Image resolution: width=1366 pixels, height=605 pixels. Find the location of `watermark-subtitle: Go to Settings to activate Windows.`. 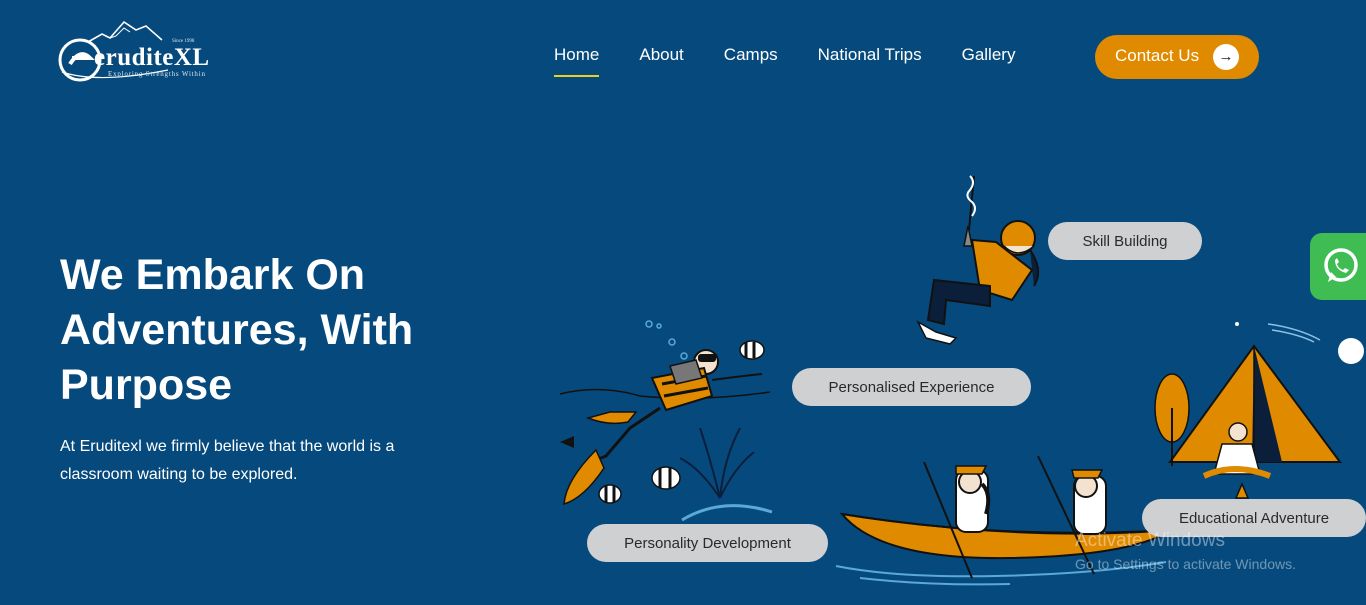

watermark-subtitle: Go to Settings to activate Windows. is located at coordinates (1185, 564).